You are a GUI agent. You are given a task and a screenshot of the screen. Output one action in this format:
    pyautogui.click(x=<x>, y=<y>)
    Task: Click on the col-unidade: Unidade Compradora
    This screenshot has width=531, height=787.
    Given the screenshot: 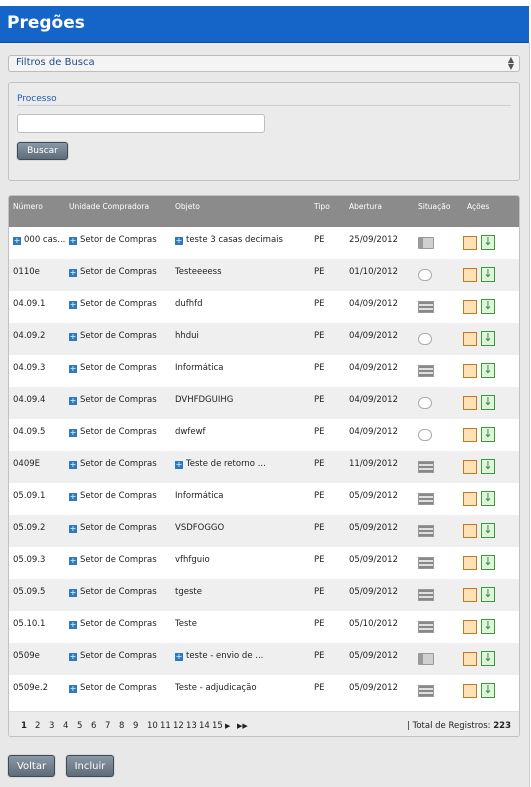 What is the action you would take?
    pyautogui.click(x=109, y=206)
    